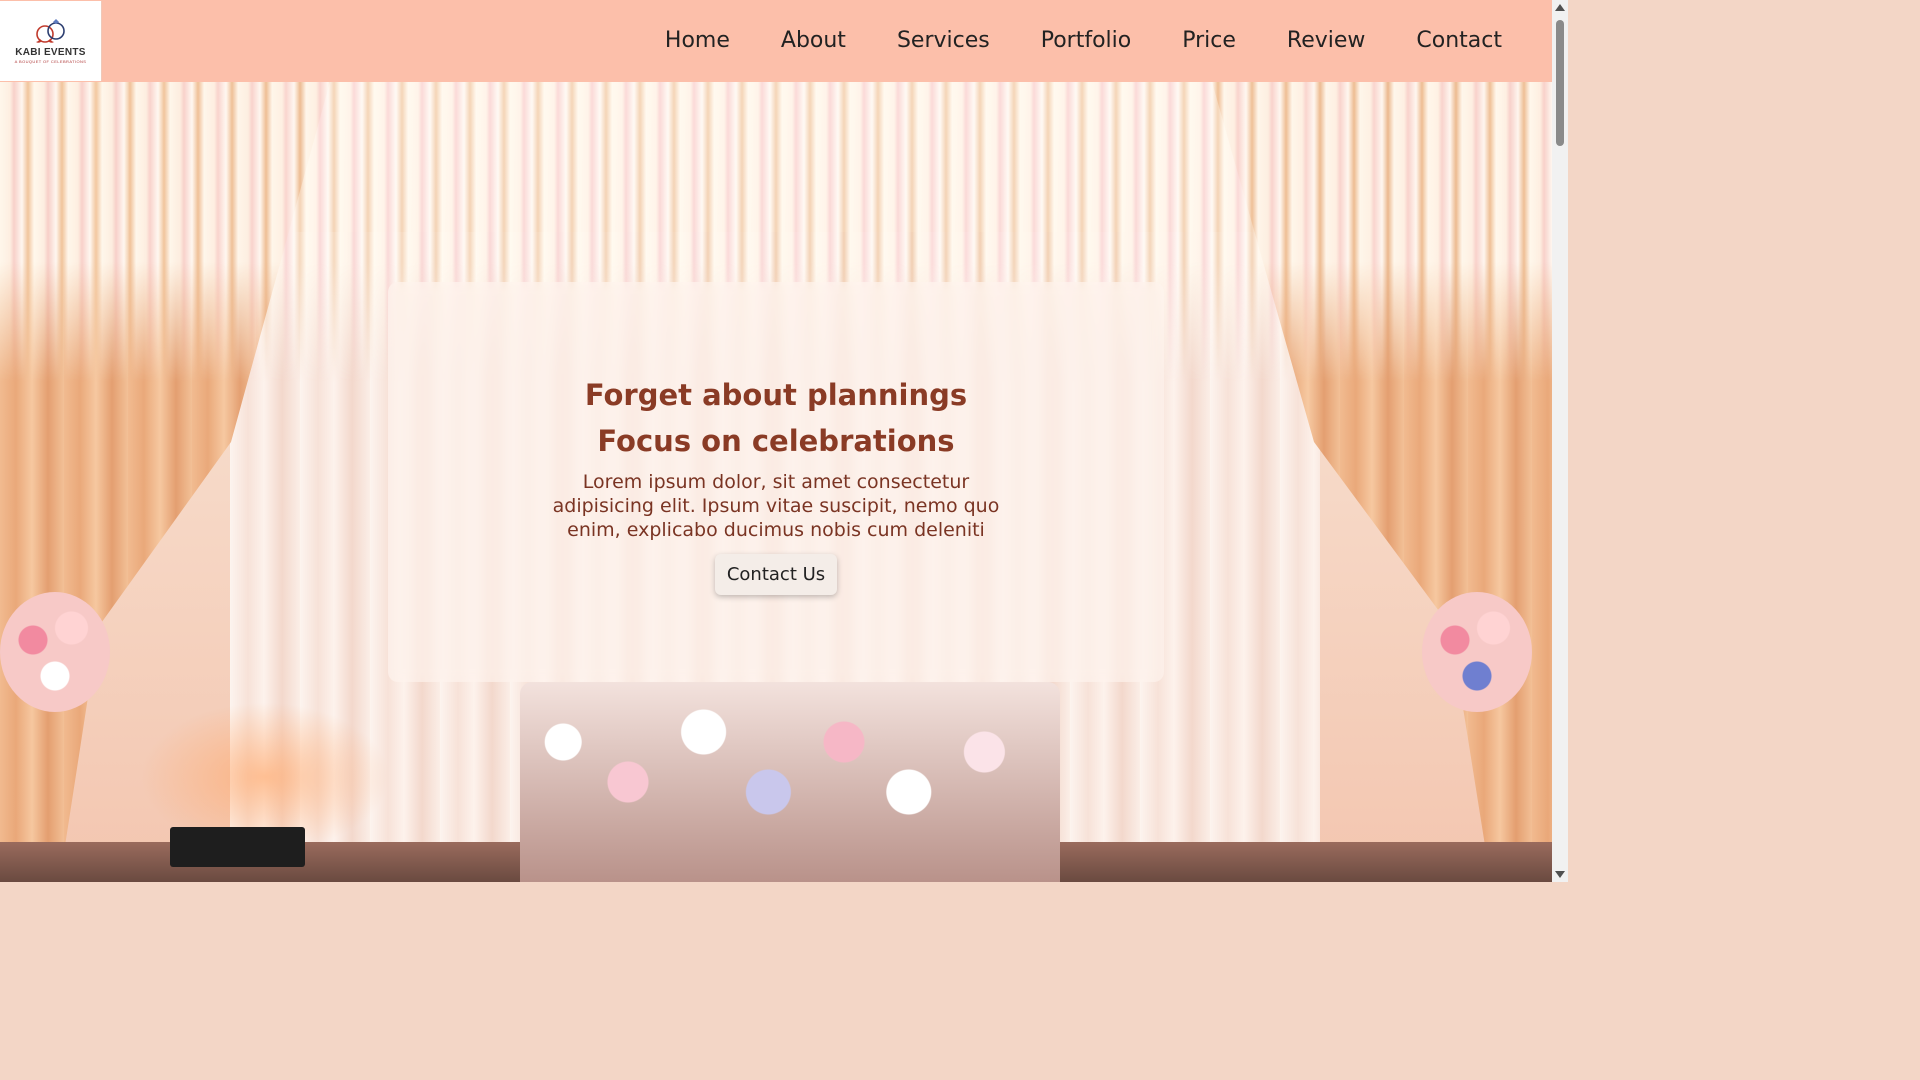 This screenshot has height=1080, width=1920. Describe the element at coordinates (776, 574) in the screenshot. I see `contact-us-button: Contact Us` at that location.